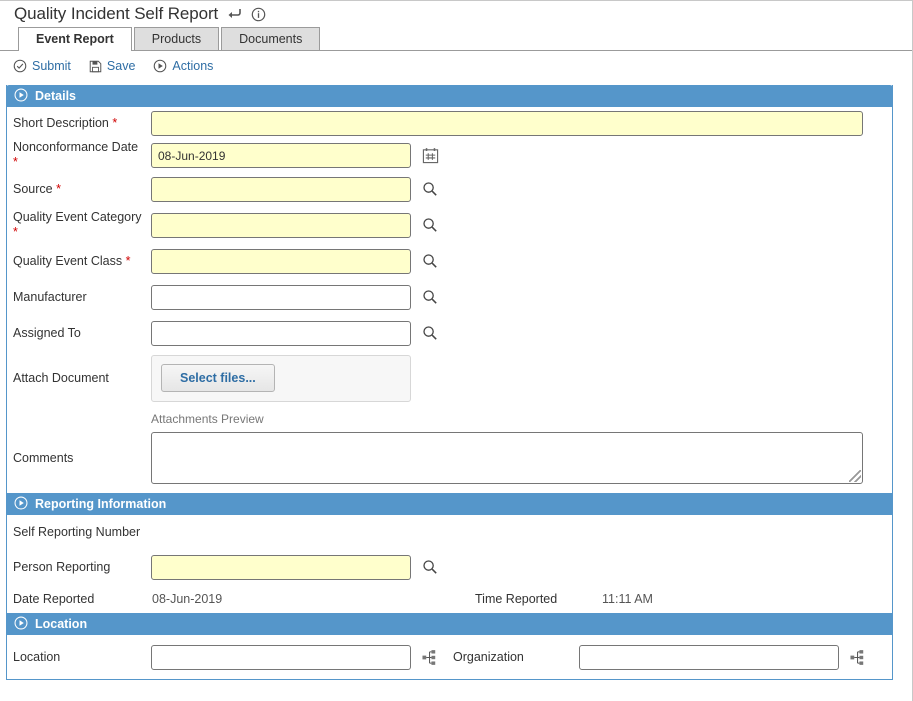 The width and height of the screenshot is (913, 701). What do you see at coordinates (271, 38) in the screenshot?
I see `tab-documents: Documents` at bounding box center [271, 38].